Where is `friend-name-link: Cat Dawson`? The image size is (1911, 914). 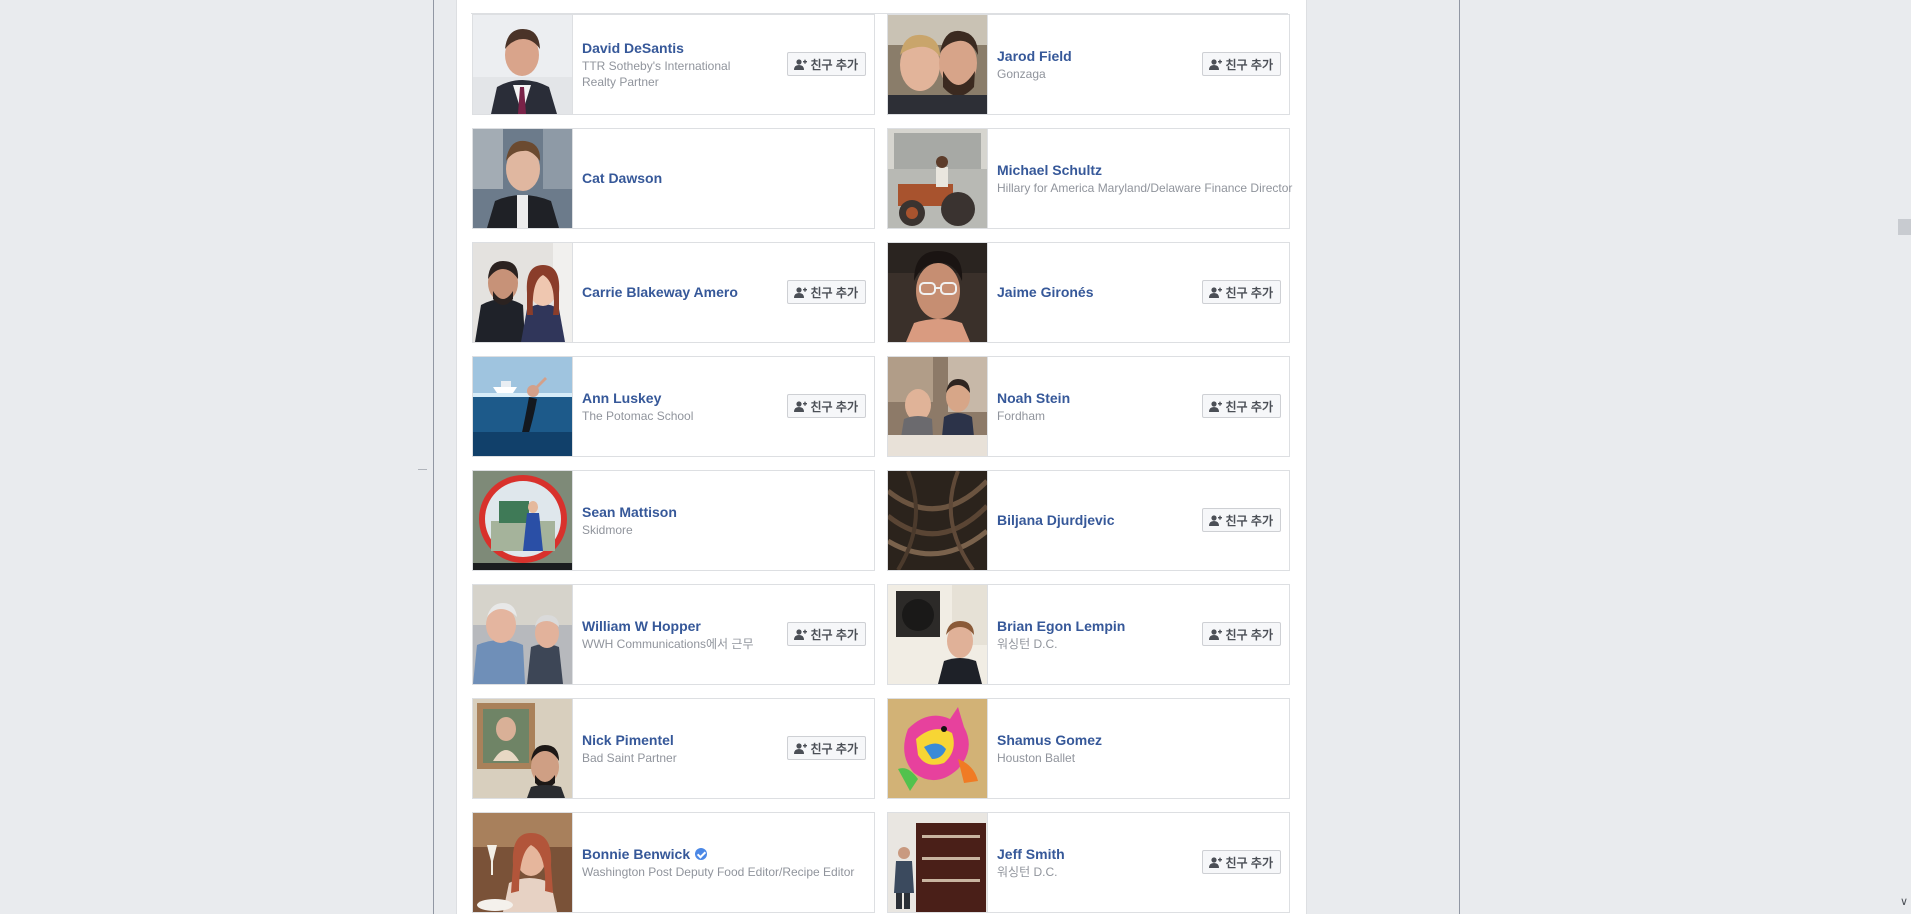 friend-name-link: Cat Dawson is located at coordinates (622, 178).